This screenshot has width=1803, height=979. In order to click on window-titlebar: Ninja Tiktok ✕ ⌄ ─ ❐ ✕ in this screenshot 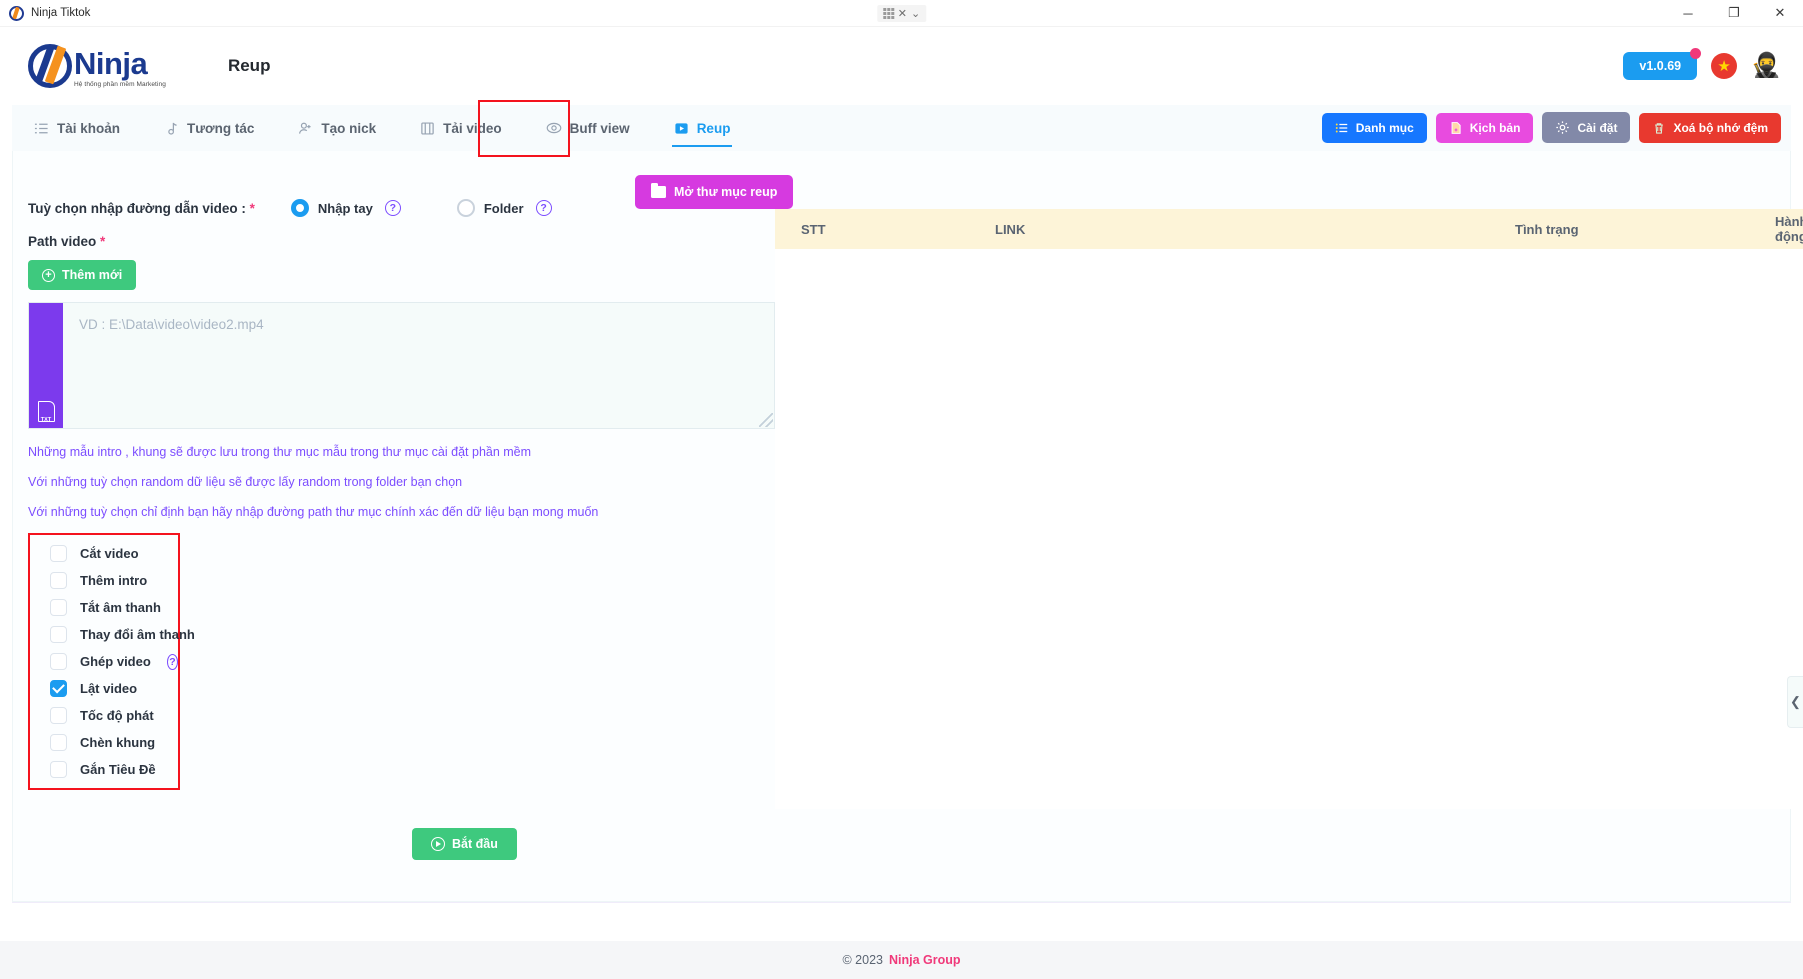, I will do `click(901, 13)`.